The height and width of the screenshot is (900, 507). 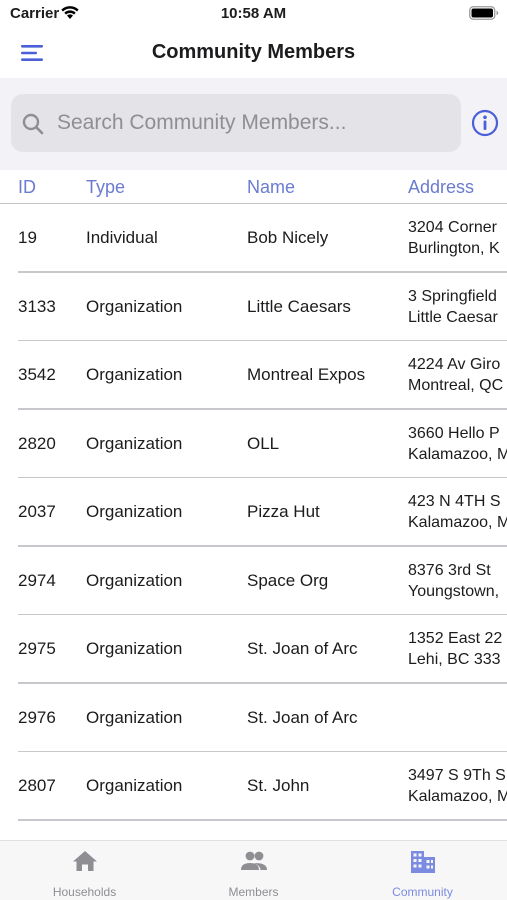 I want to click on search-area, so click(x=253, y=124).